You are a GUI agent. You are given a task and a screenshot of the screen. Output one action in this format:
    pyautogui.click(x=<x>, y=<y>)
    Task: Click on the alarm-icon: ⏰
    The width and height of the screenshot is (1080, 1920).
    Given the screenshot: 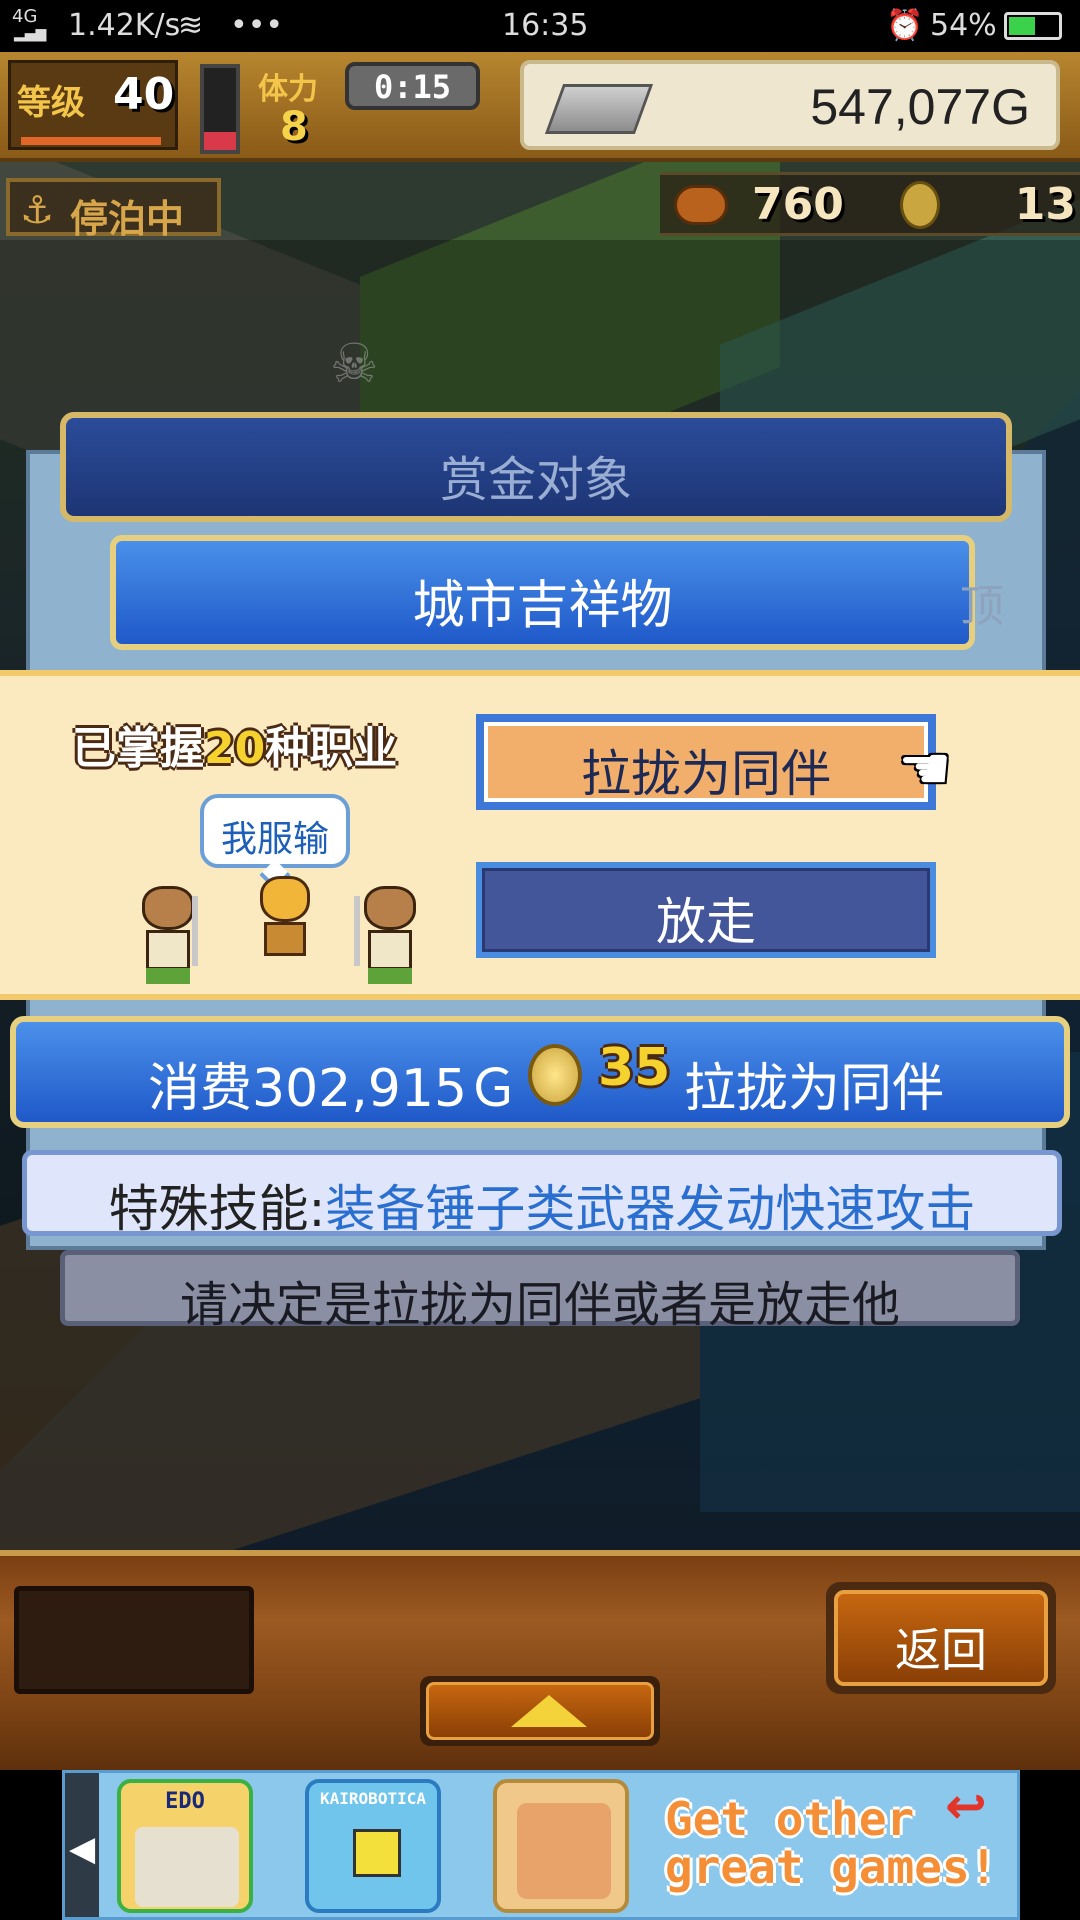 What is the action you would take?
    pyautogui.click(x=905, y=25)
    